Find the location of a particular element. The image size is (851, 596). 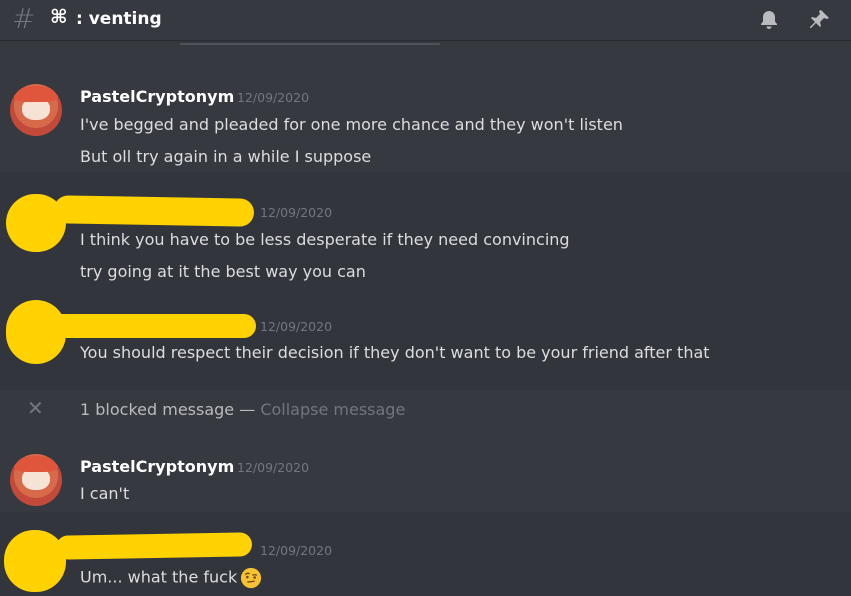

channel-name: : venting is located at coordinates (119, 19).